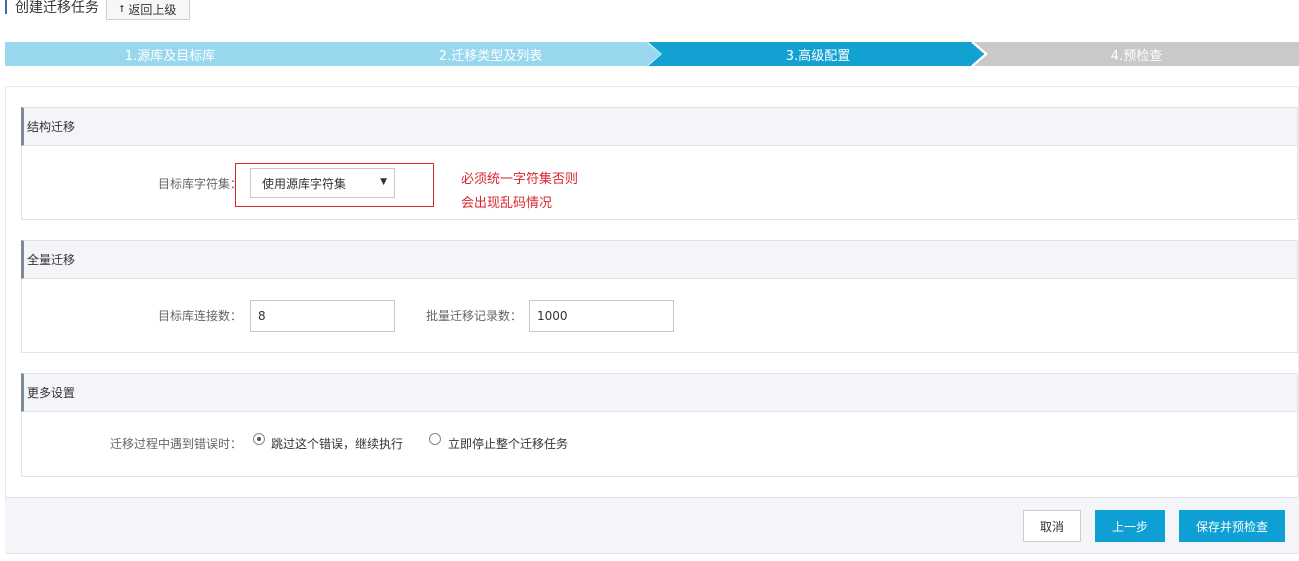  What do you see at coordinates (601, 316) in the screenshot?
I see `batch-size-input: 1000` at bounding box center [601, 316].